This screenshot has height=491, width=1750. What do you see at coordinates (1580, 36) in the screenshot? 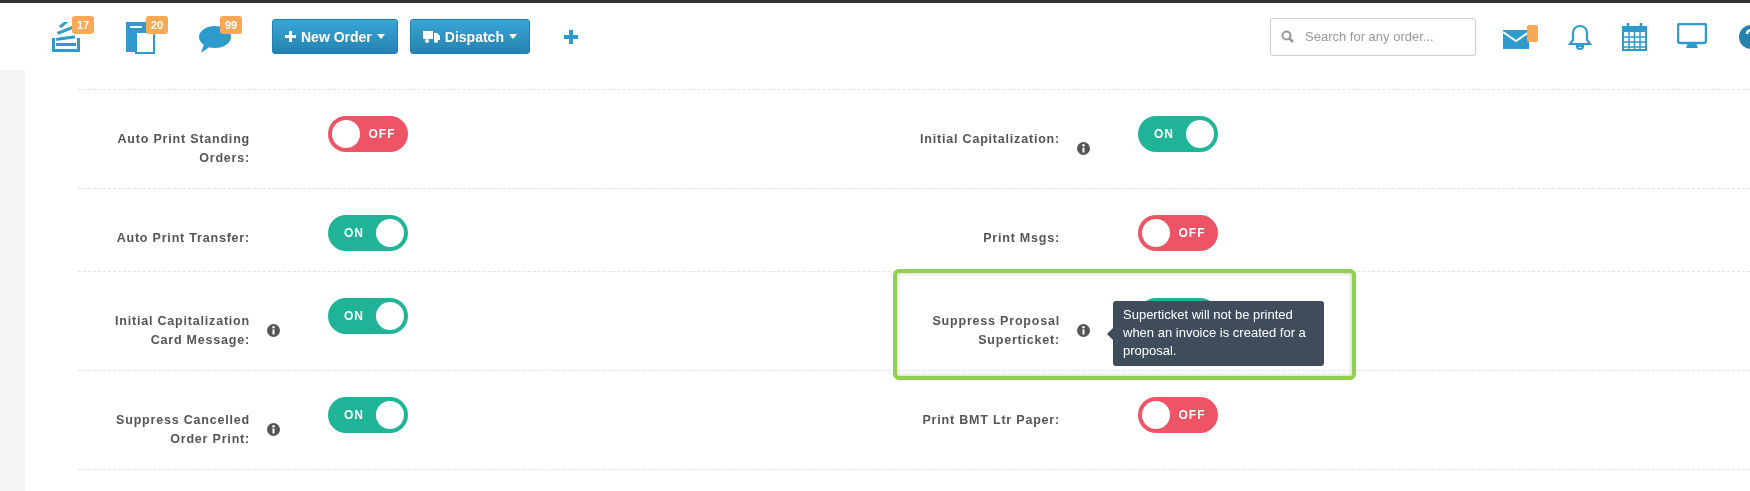
I see `bell-icon` at bounding box center [1580, 36].